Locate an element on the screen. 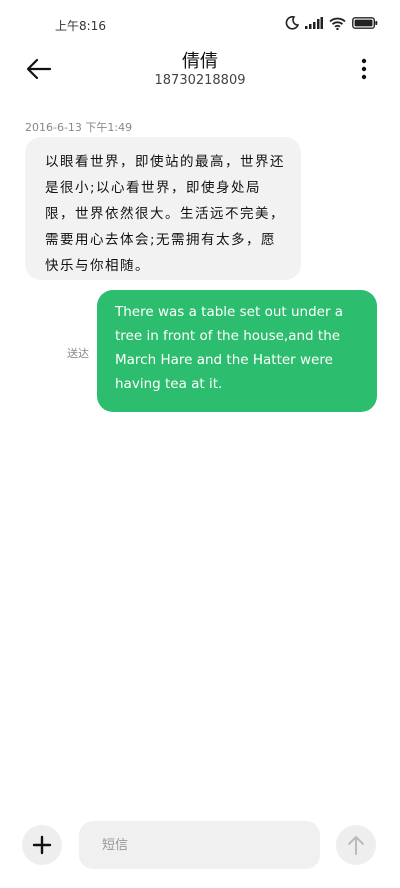 Image resolution: width=400 pixels, height=888 pixels. send-button is located at coordinates (356, 845).